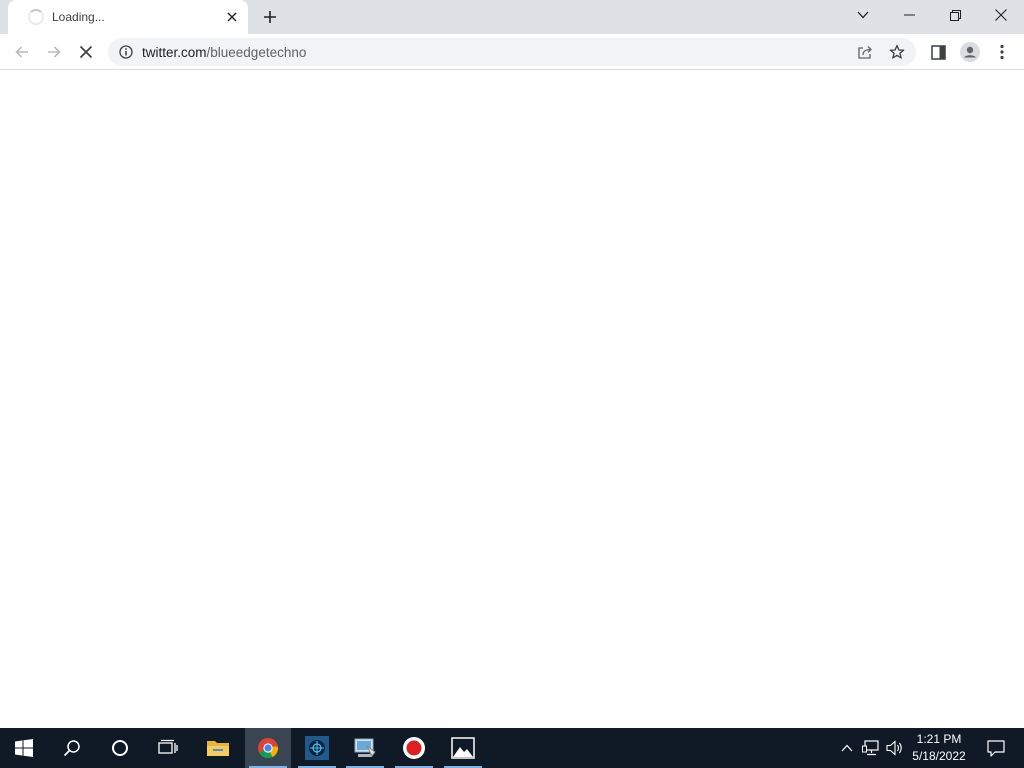 This screenshot has width=1024, height=768. I want to click on plus-icon, so click(270, 17).